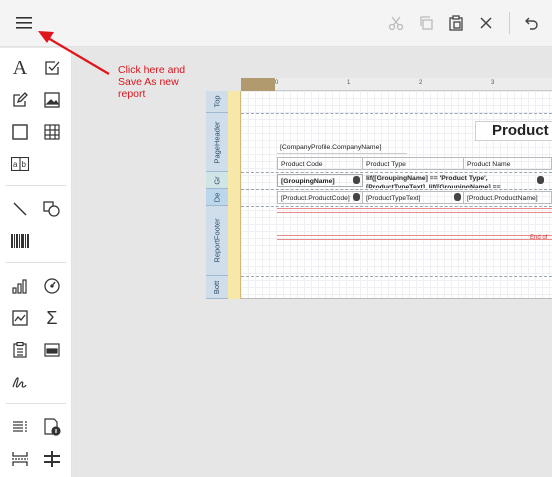 This screenshot has width=552, height=477. I want to click on group-name-field: [GroupingName], so click(320, 180).